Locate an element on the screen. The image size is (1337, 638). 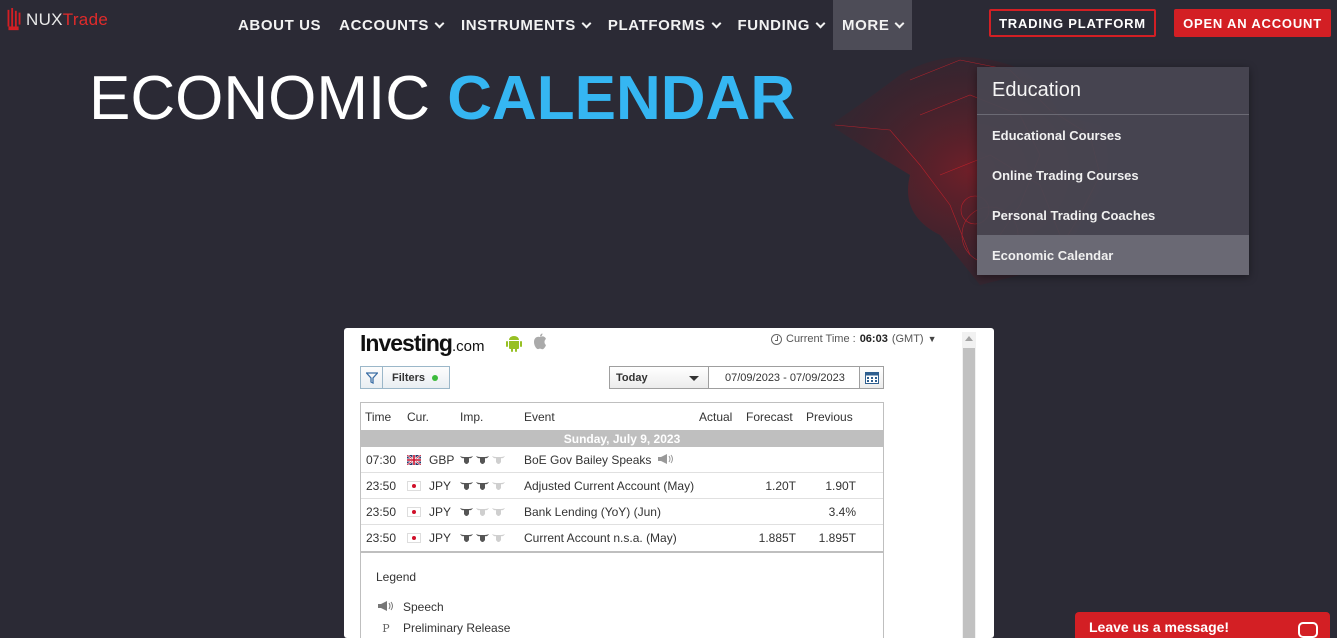
chat-widget: Leave us a message! is located at coordinates (1202, 625).